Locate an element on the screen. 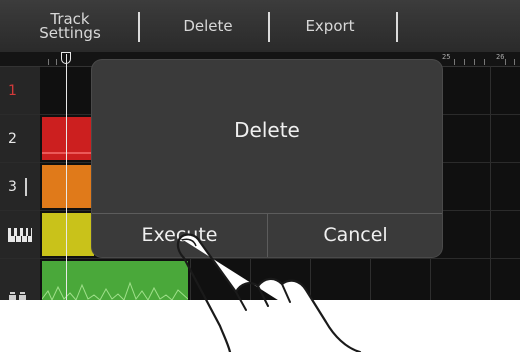  delete-menu-label: Delete is located at coordinates (208, 26).